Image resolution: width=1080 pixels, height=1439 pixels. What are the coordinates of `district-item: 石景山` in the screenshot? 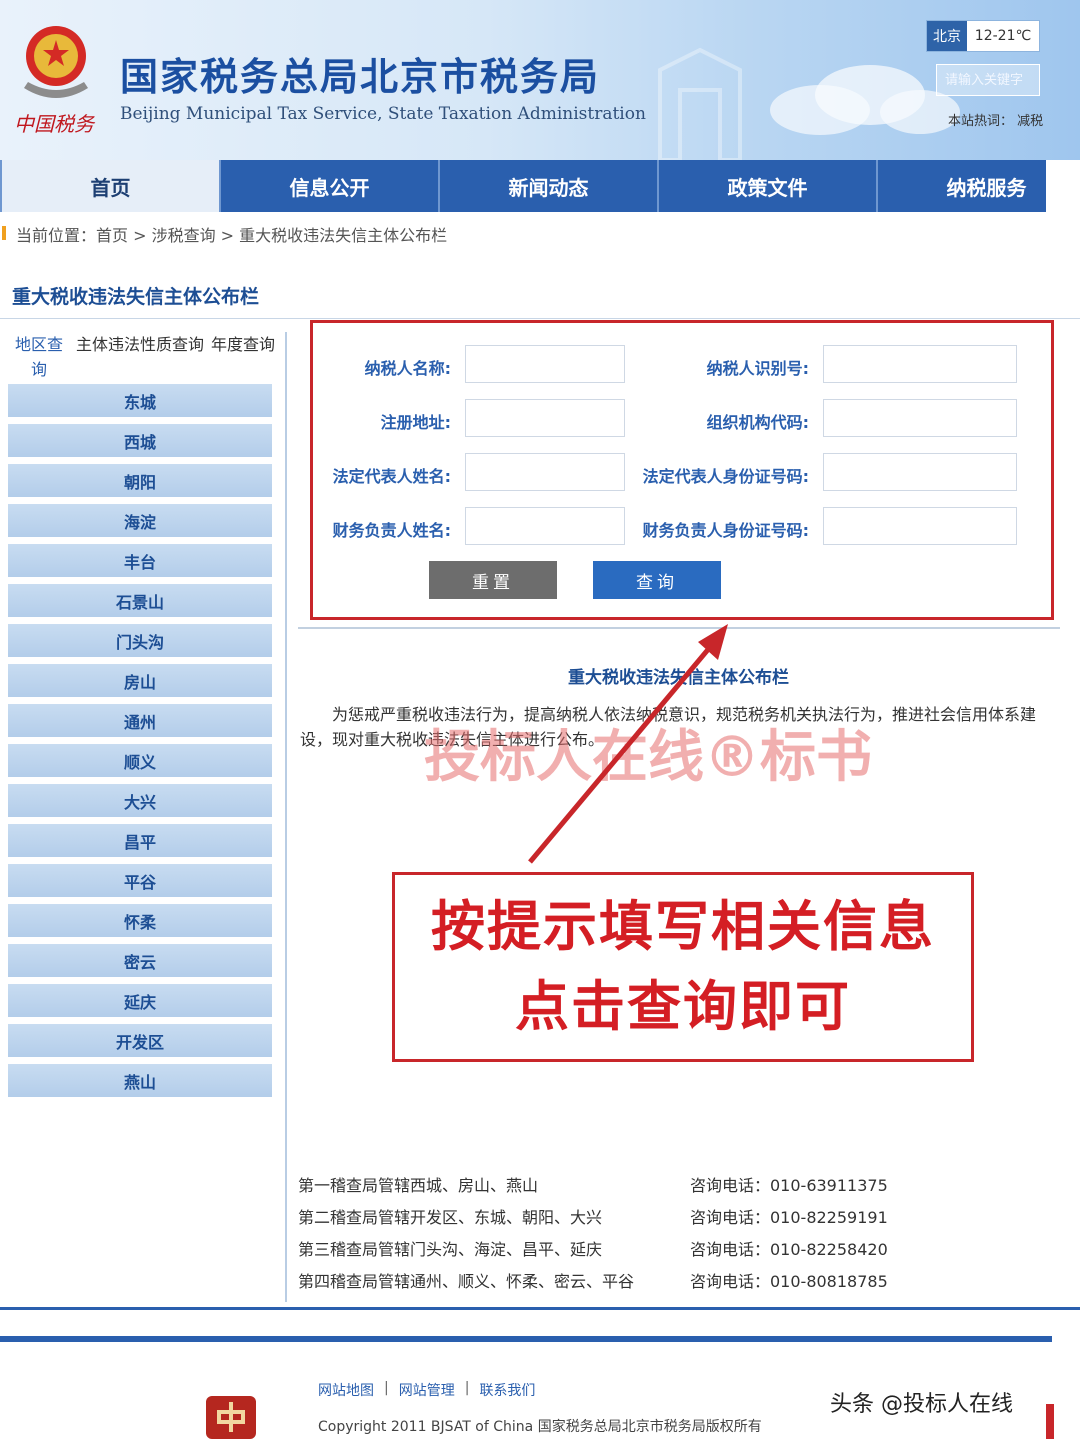 It's located at (140, 600).